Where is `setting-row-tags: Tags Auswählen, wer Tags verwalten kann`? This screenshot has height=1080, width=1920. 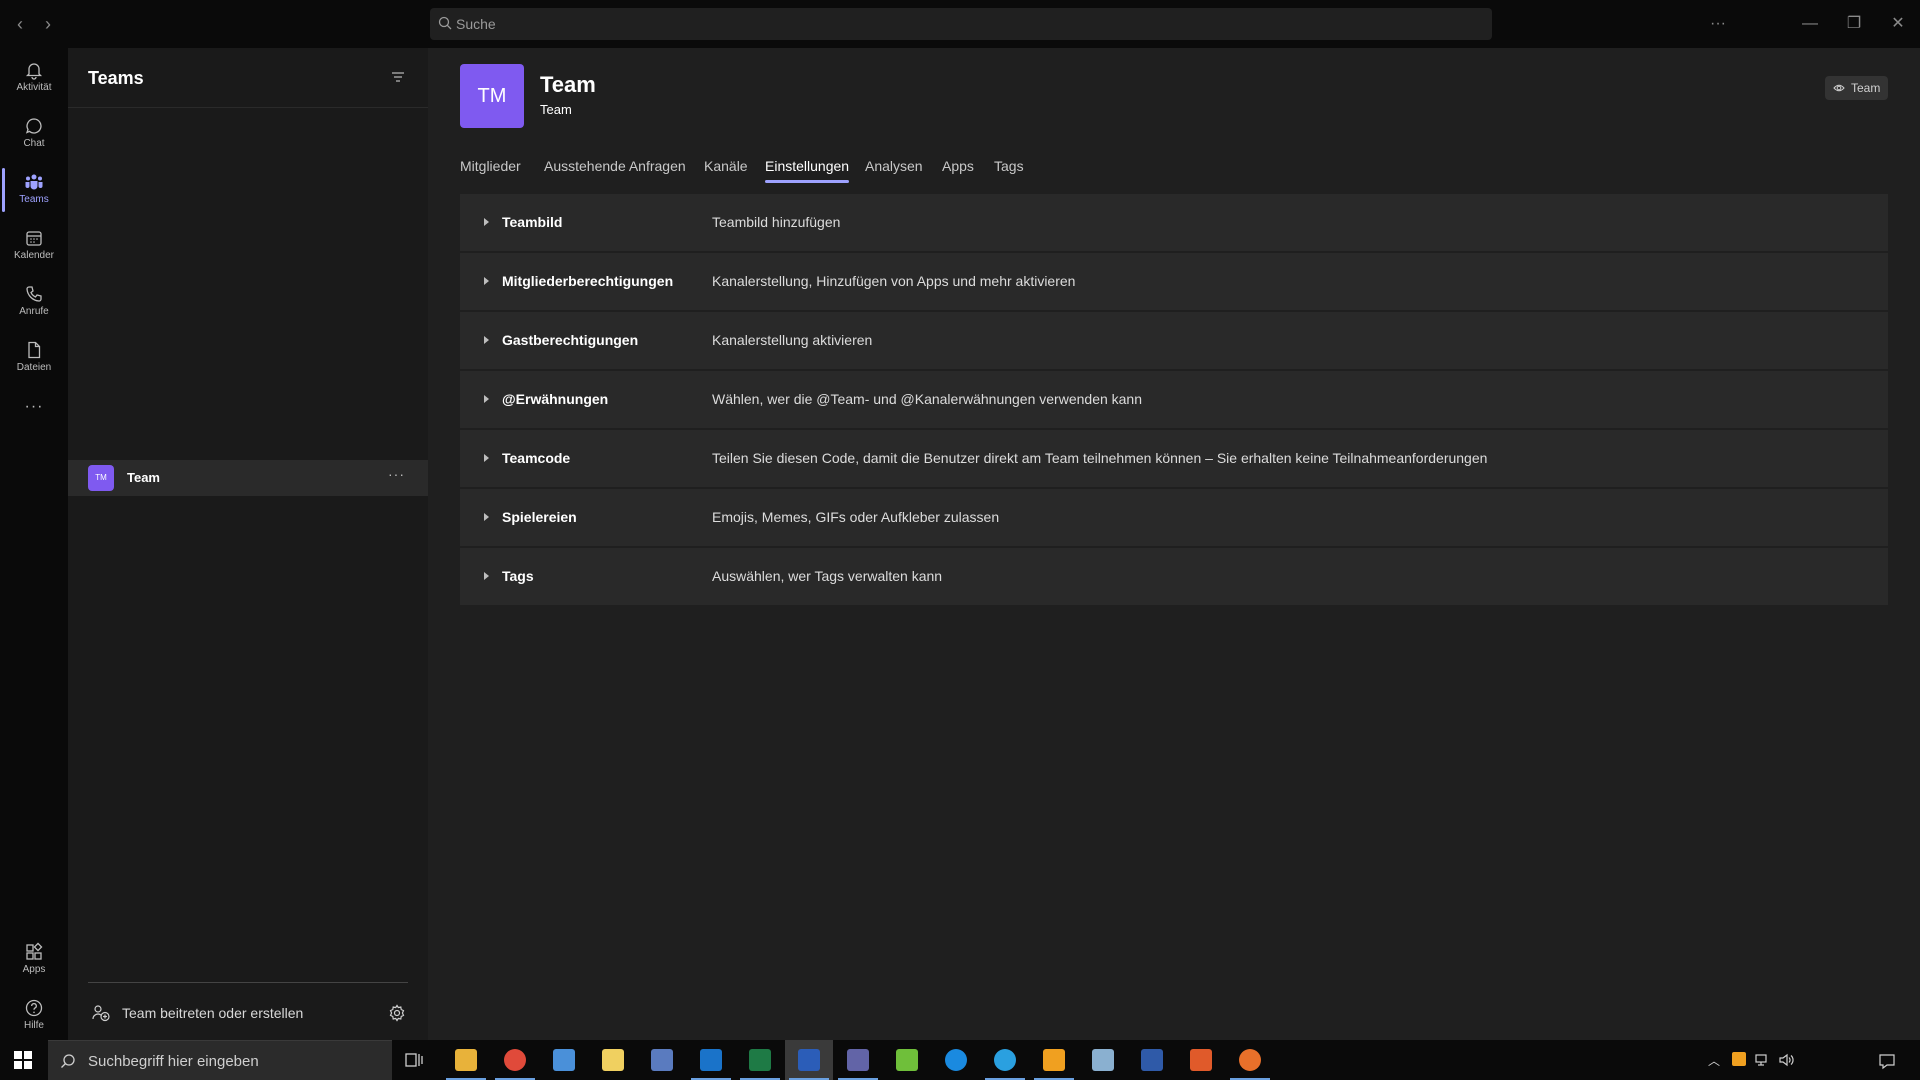 setting-row-tags: Tags Auswählen, wer Tags verwalten kann is located at coordinates (1174, 576).